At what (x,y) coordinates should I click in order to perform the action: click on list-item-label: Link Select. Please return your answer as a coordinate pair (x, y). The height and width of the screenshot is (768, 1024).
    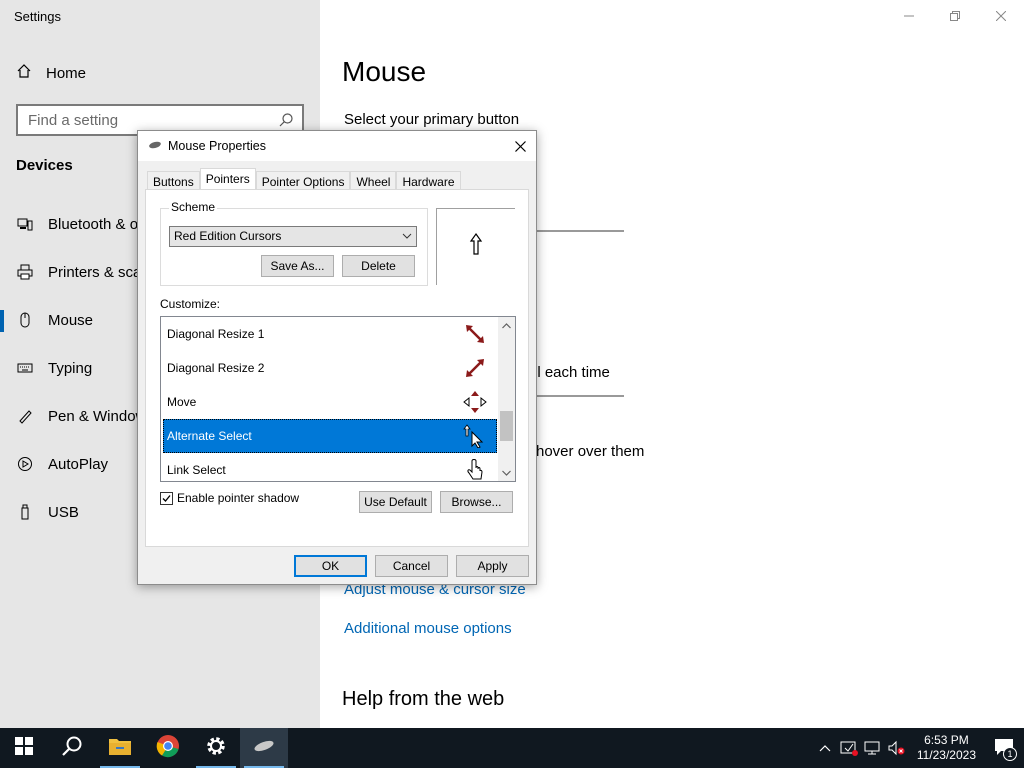
    Looking at the image, I should click on (196, 470).